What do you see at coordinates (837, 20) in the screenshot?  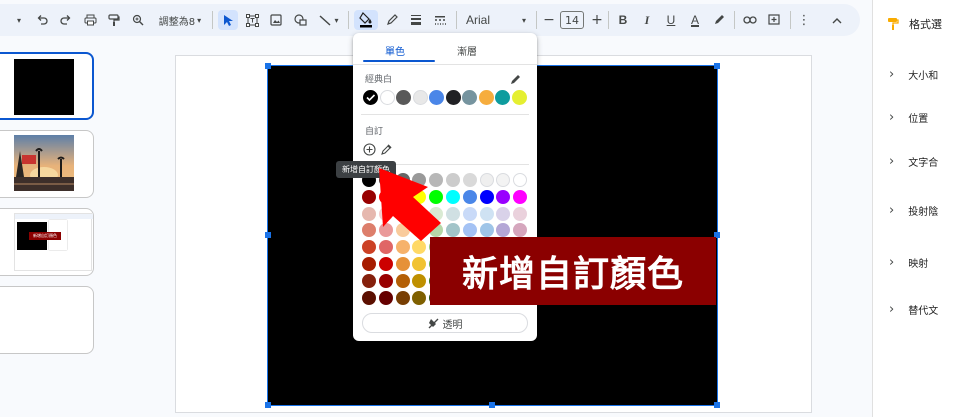 I see `chevron-up-icon` at bounding box center [837, 20].